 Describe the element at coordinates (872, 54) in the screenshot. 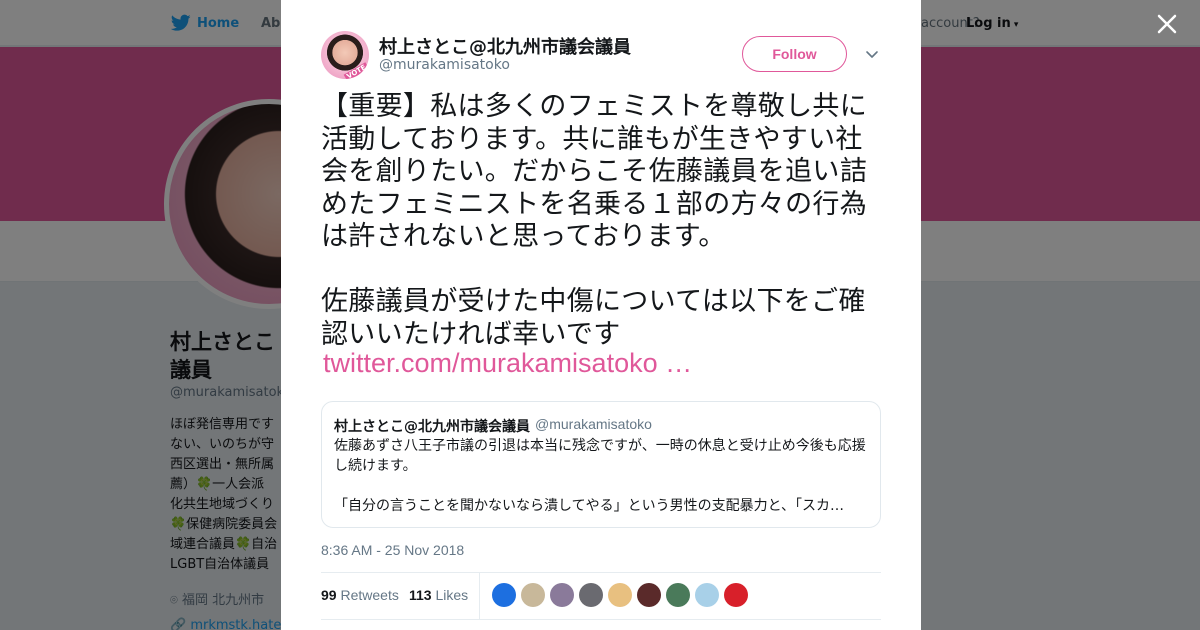

I see `chevron-down-icon` at that location.